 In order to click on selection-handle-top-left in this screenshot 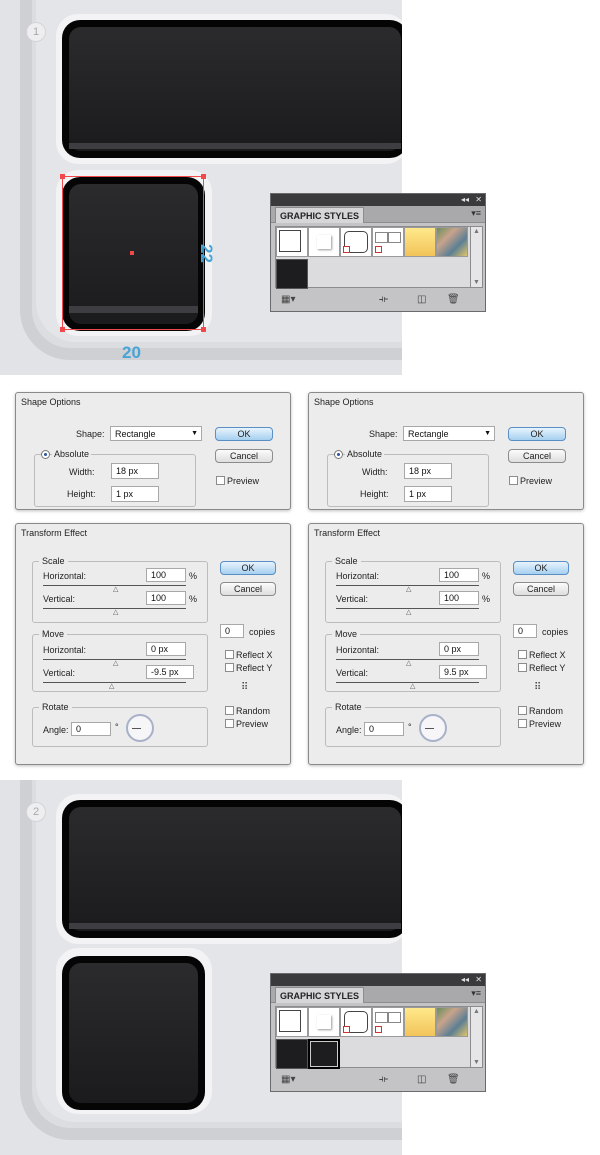, I will do `click(62, 176)`.